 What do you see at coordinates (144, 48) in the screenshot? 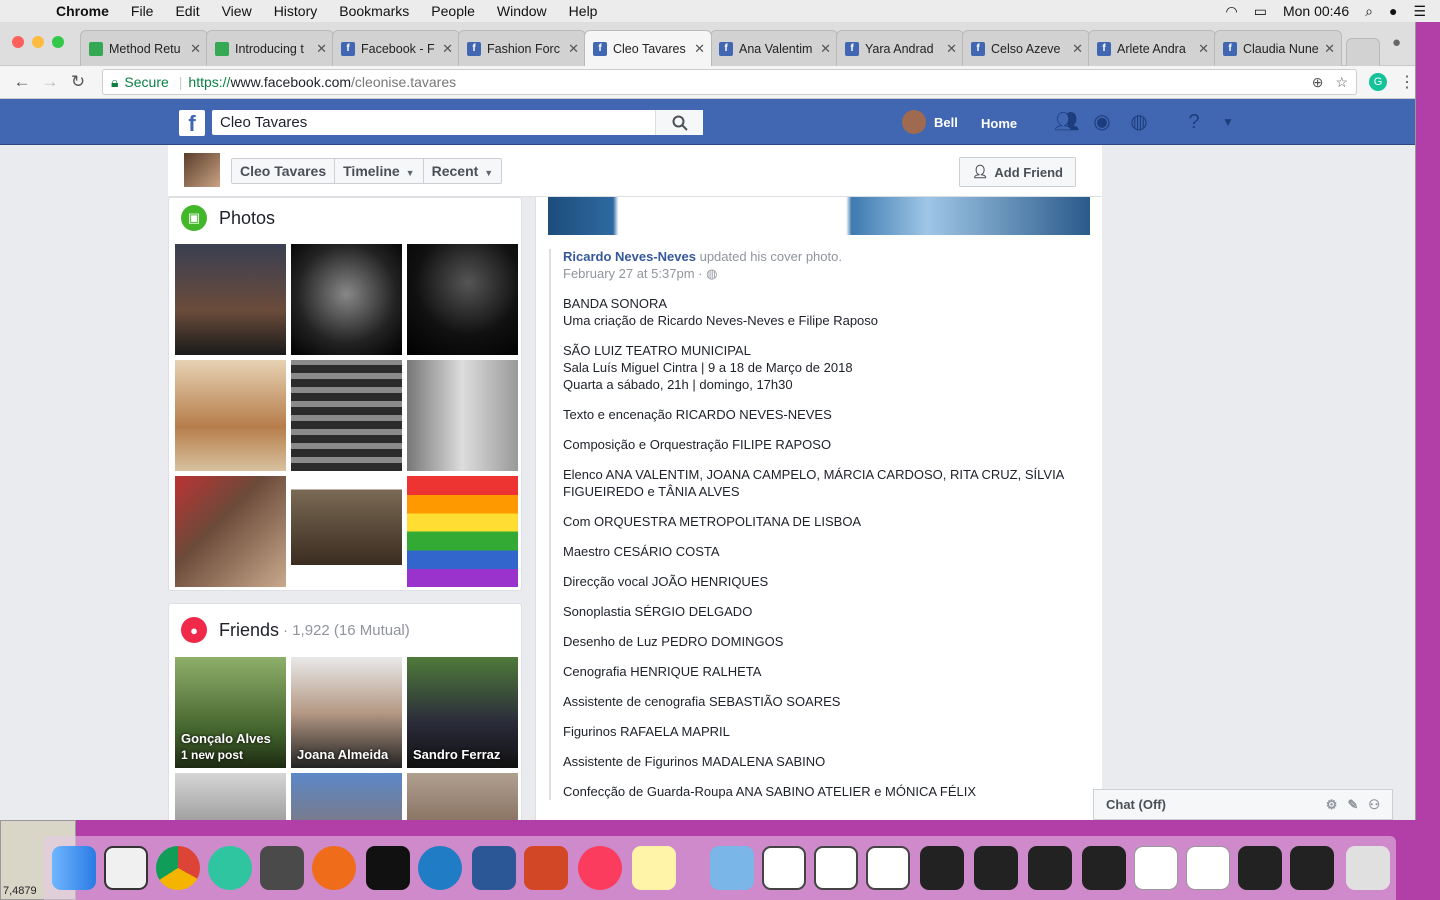
I see `tab-method: Method Retu ✕` at bounding box center [144, 48].